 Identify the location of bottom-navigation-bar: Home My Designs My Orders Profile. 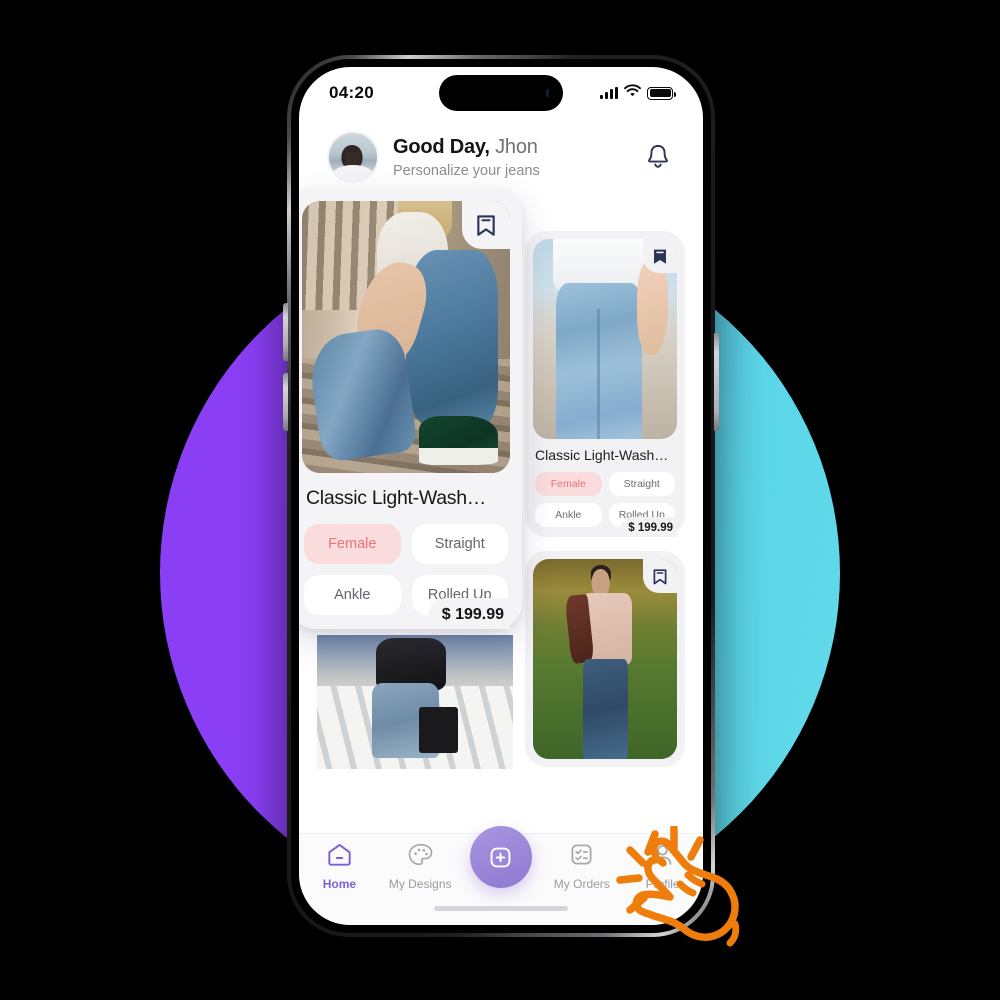
(501, 875).